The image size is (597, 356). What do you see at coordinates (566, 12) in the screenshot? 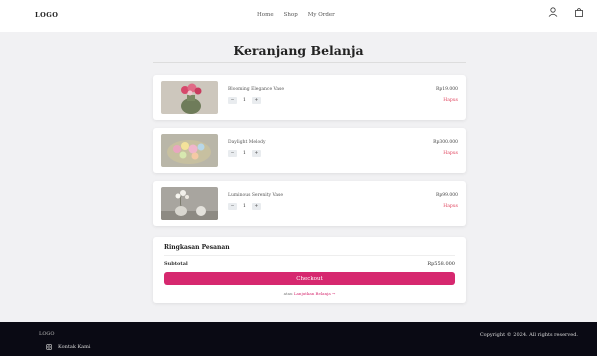
I see `nav-icons` at bounding box center [566, 12].